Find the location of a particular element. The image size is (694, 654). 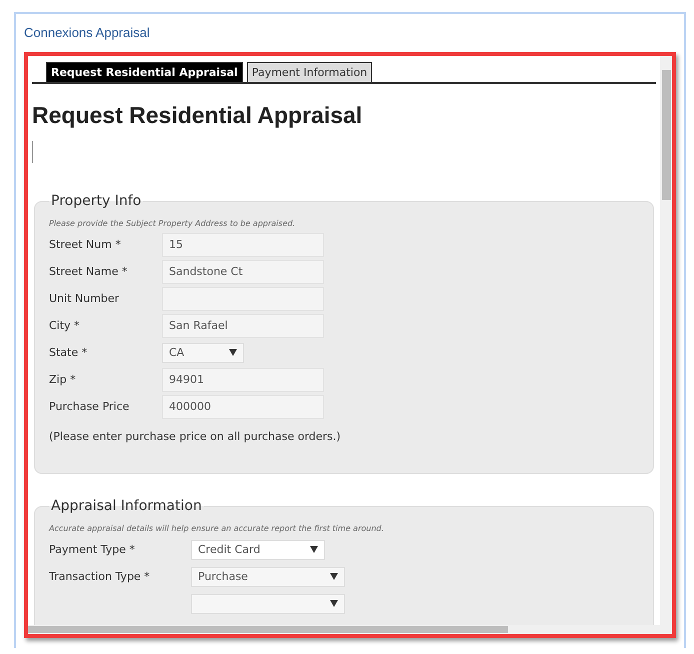

field-label: Zip * is located at coordinates (63, 379).